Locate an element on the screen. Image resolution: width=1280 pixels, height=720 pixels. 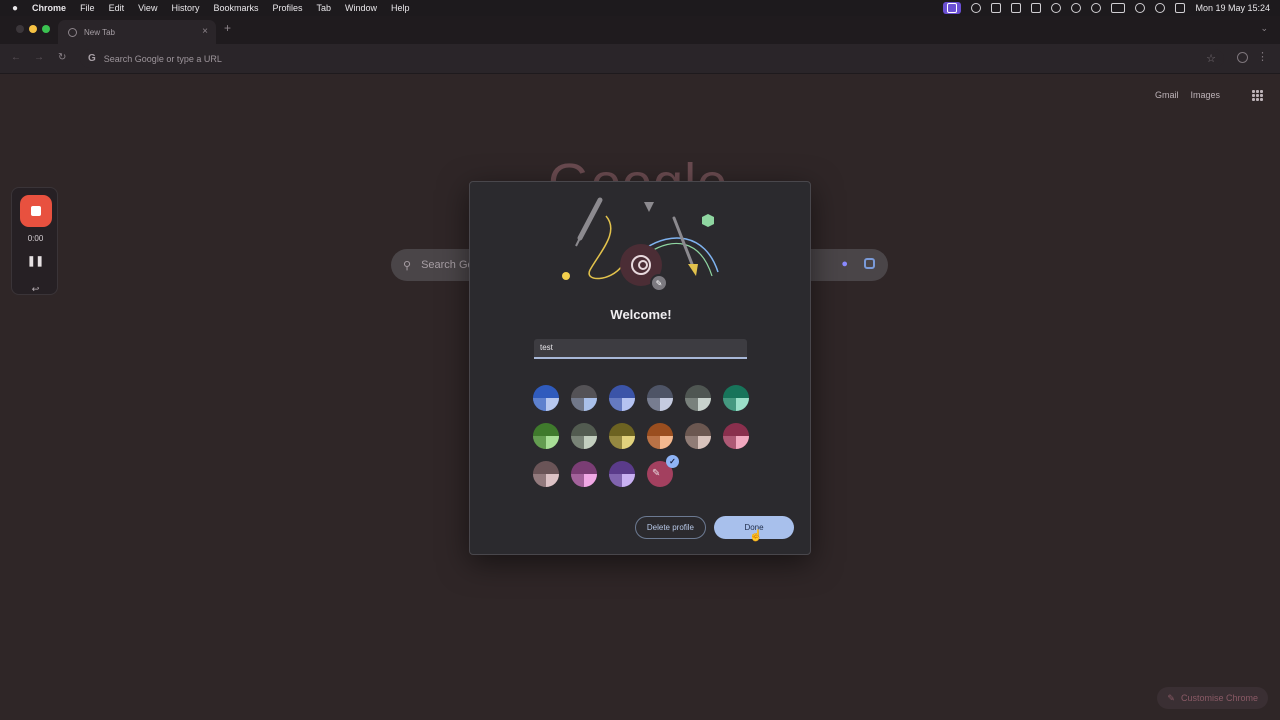
tab-strip: New Tab × + ⌄ is located at coordinates (640, 30).